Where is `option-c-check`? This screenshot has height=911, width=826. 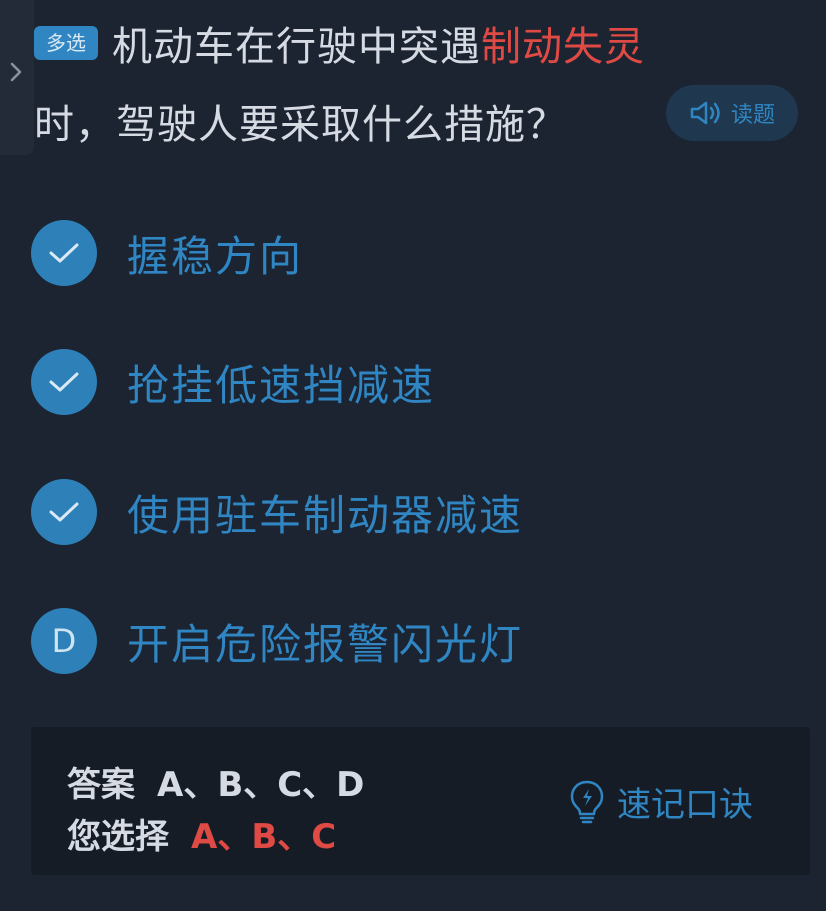
option-c-check is located at coordinates (64, 512).